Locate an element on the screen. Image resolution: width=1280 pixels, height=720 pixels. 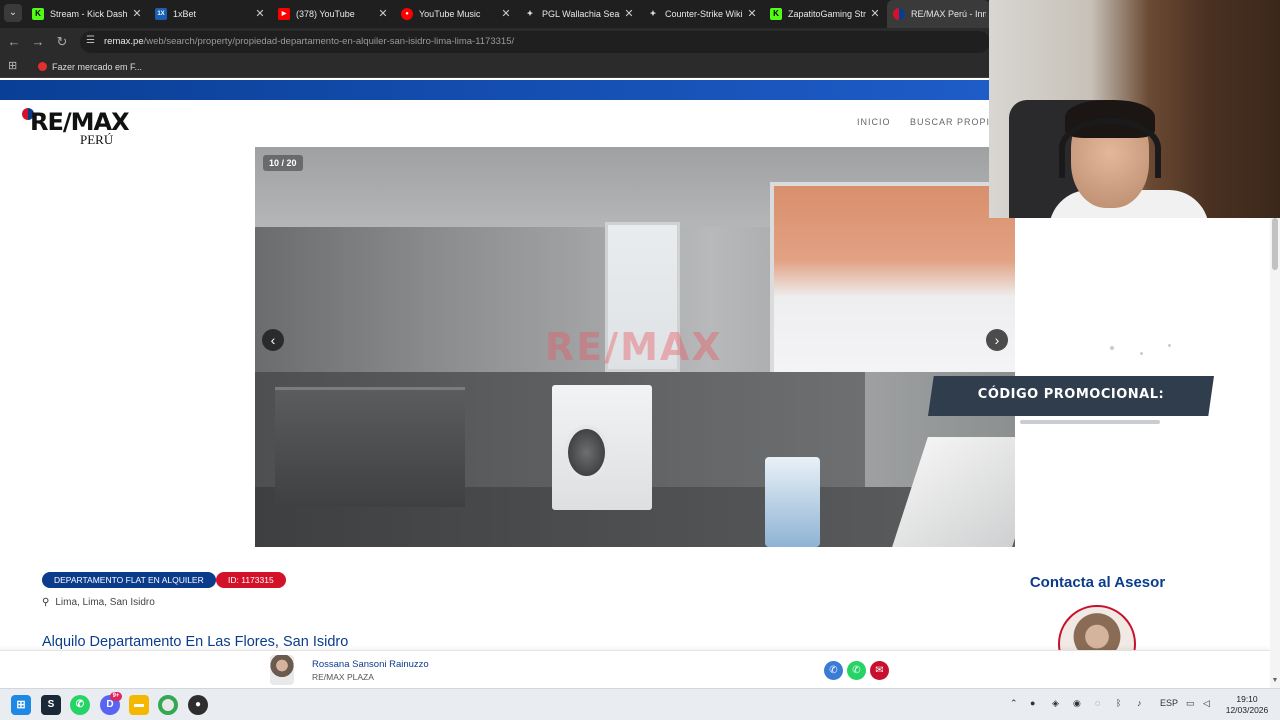
tab-pgl-wallachia: ✦ PGL Wallachia Season ✕ is located at coordinates (579, 14).